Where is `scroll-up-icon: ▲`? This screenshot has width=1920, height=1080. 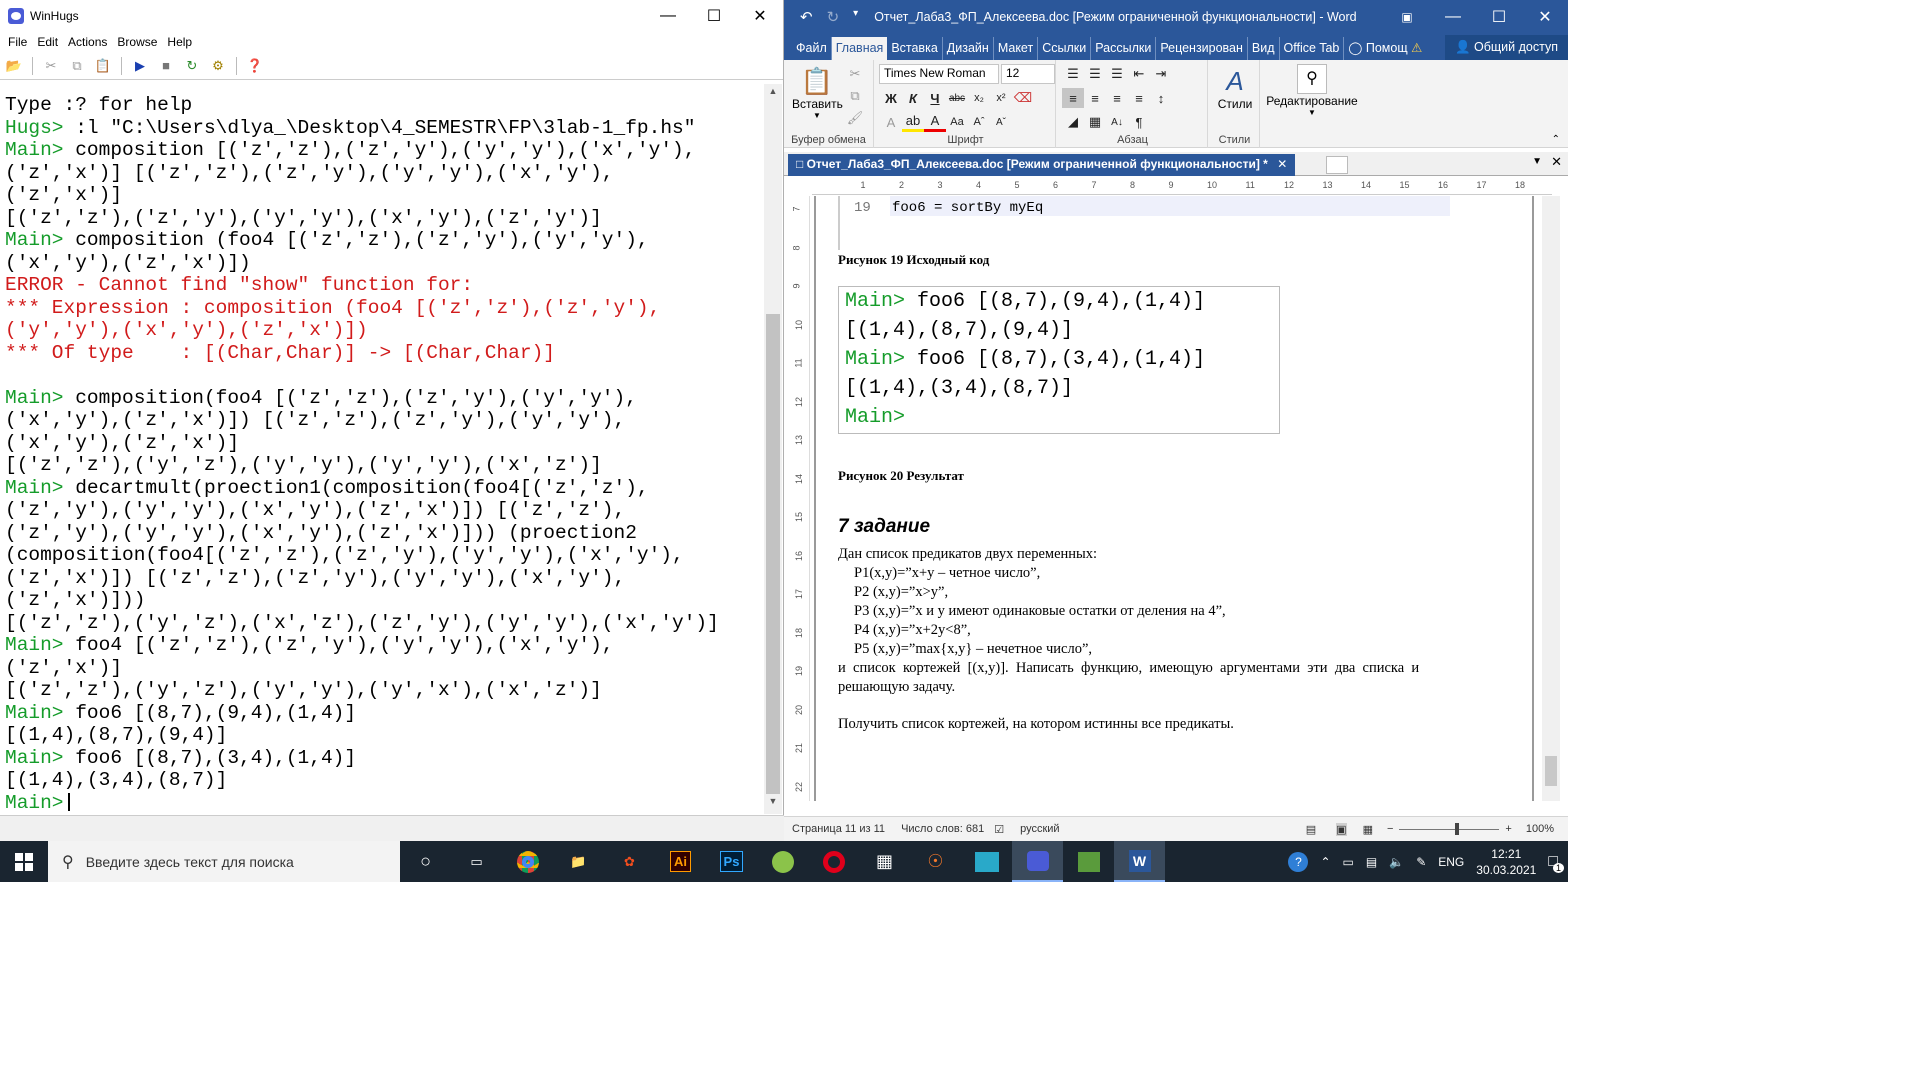
scroll-up-icon: ▲ is located at coordinates (773, 94).